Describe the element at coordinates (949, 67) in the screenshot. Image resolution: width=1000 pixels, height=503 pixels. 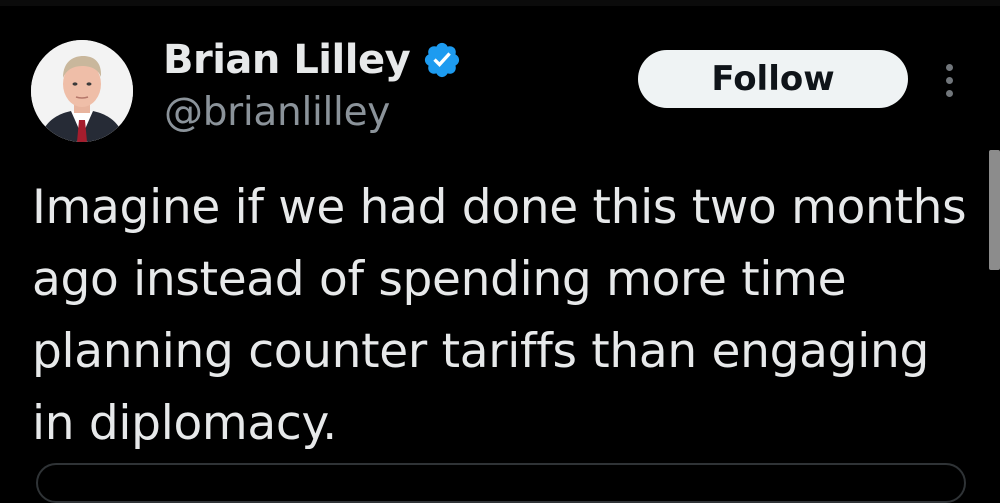
I see `more-options-icon` at that location.